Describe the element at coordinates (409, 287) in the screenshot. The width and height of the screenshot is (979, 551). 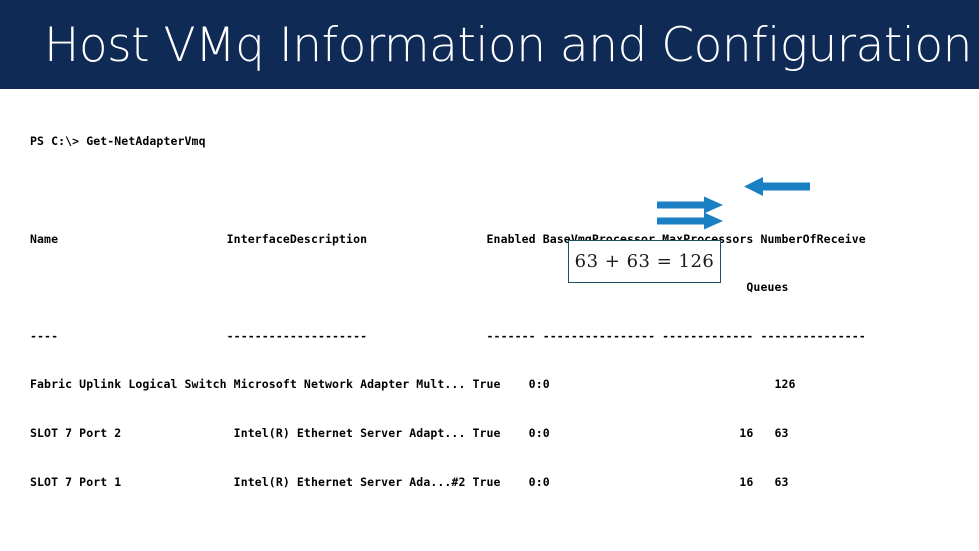
I see `table-header-row-line2: Queues` at that location.